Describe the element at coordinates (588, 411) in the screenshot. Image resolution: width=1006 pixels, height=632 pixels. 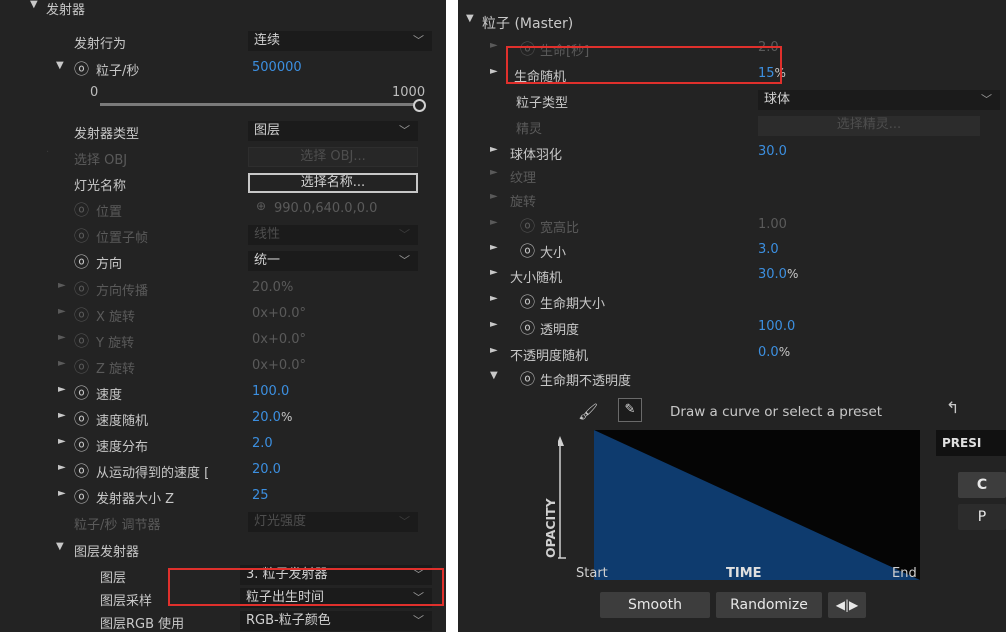
I see `brush-icon: 🖌` at that location.